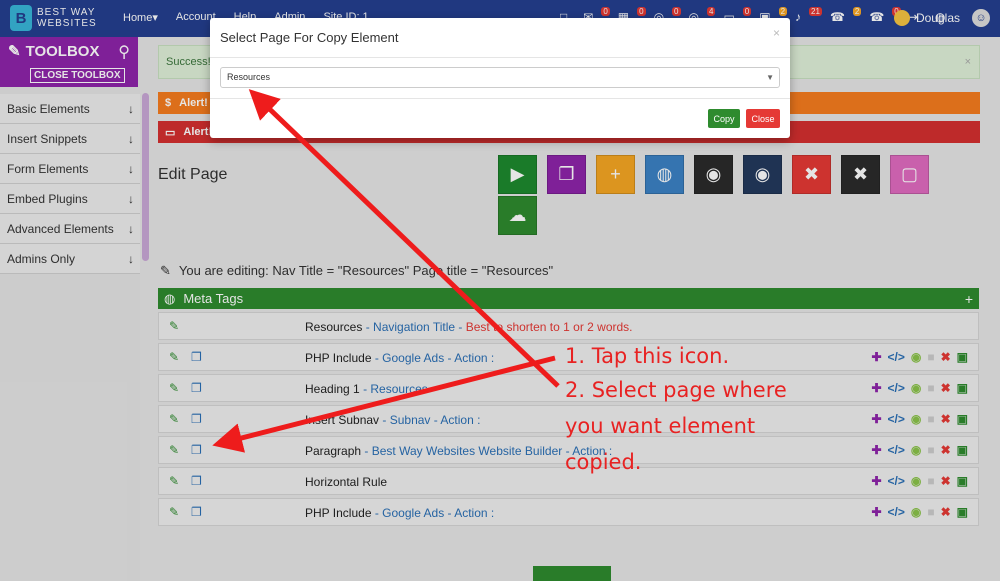 The height and width of the screenshot is (581, 1000). What do you see at coordinates (384, 404) in the screenshot?
I see `arrow-to-copy-icon` at bounding box center [384, 404].